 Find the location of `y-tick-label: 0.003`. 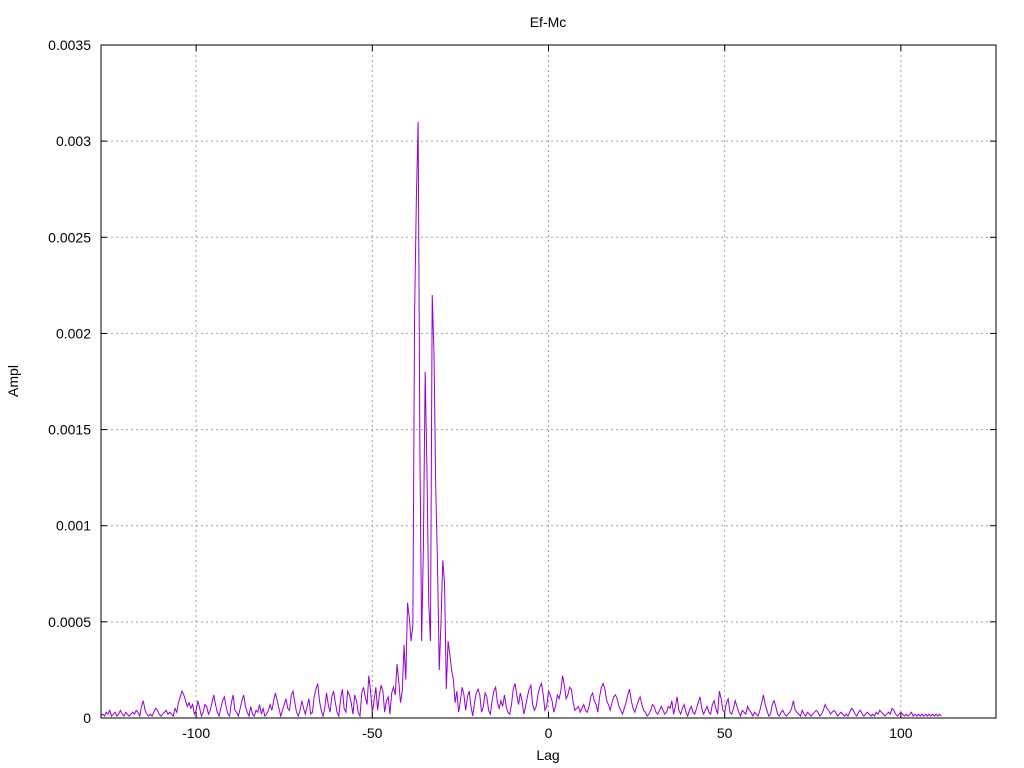

y-tick-label: 0.003 is located at coordinates (73, 141).